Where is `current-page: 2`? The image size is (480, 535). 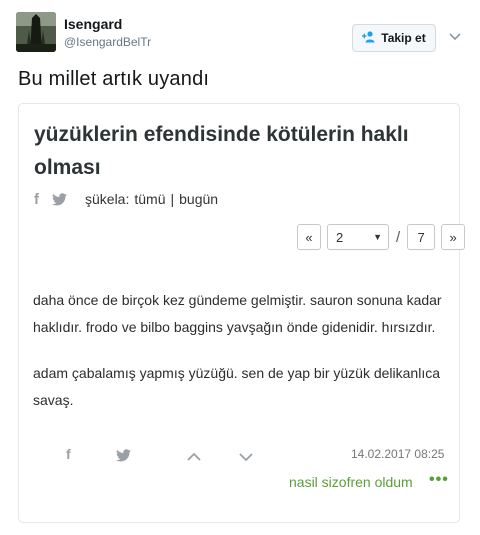
current-page: 2 is located at coordinates (340, 237).